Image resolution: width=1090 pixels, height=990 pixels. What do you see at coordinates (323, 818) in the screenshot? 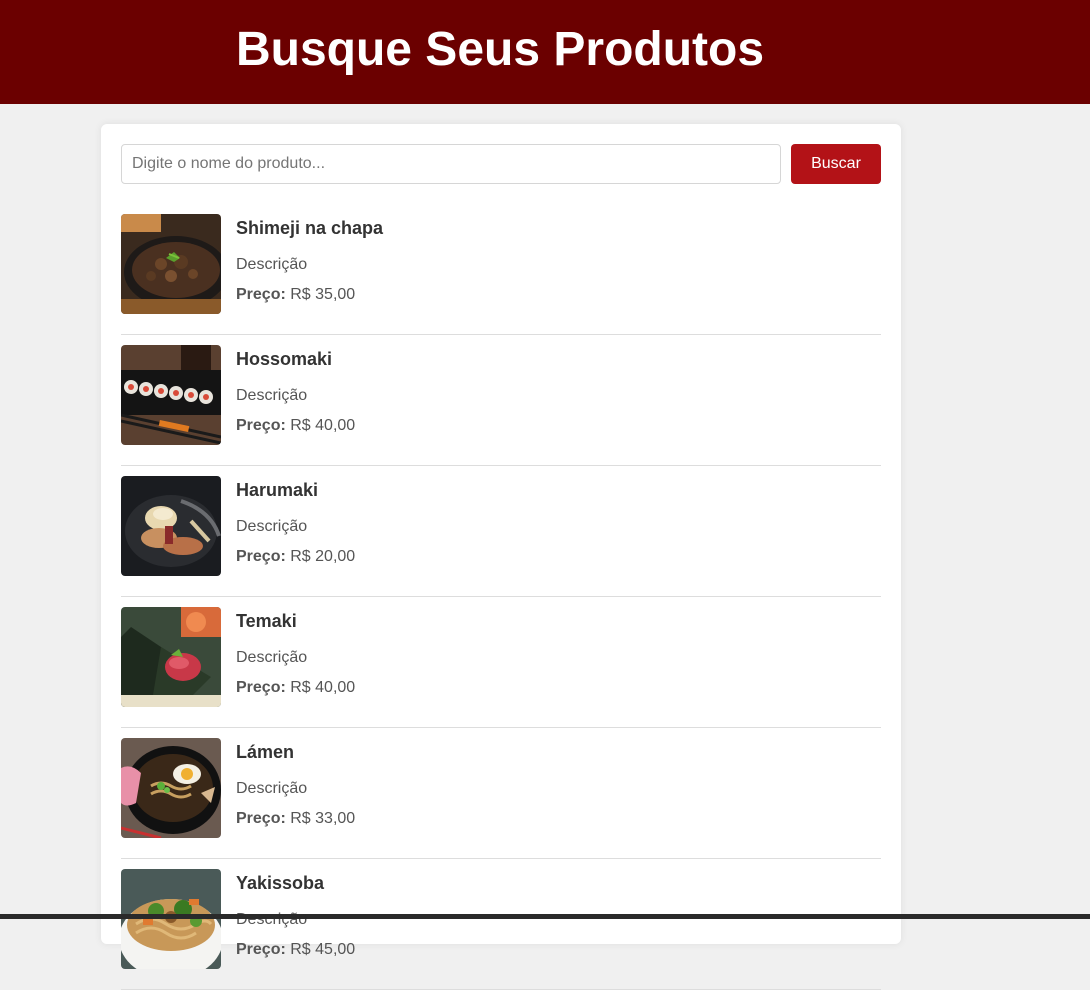
I see `price-value: R$ 33,00` at bounding box center [323, 818].